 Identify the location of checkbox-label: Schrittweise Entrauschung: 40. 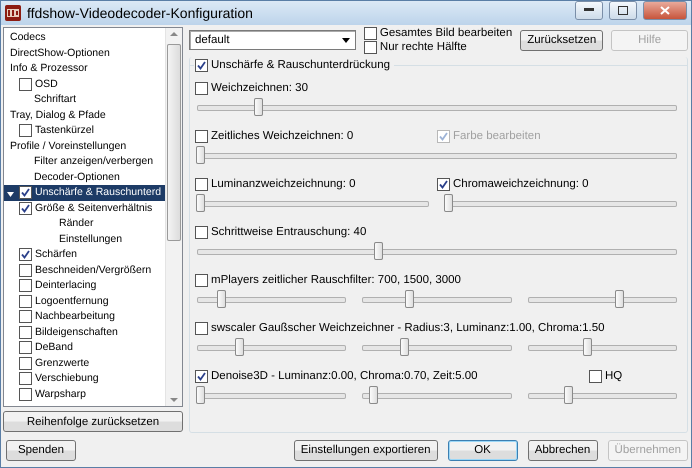
(288, 232).